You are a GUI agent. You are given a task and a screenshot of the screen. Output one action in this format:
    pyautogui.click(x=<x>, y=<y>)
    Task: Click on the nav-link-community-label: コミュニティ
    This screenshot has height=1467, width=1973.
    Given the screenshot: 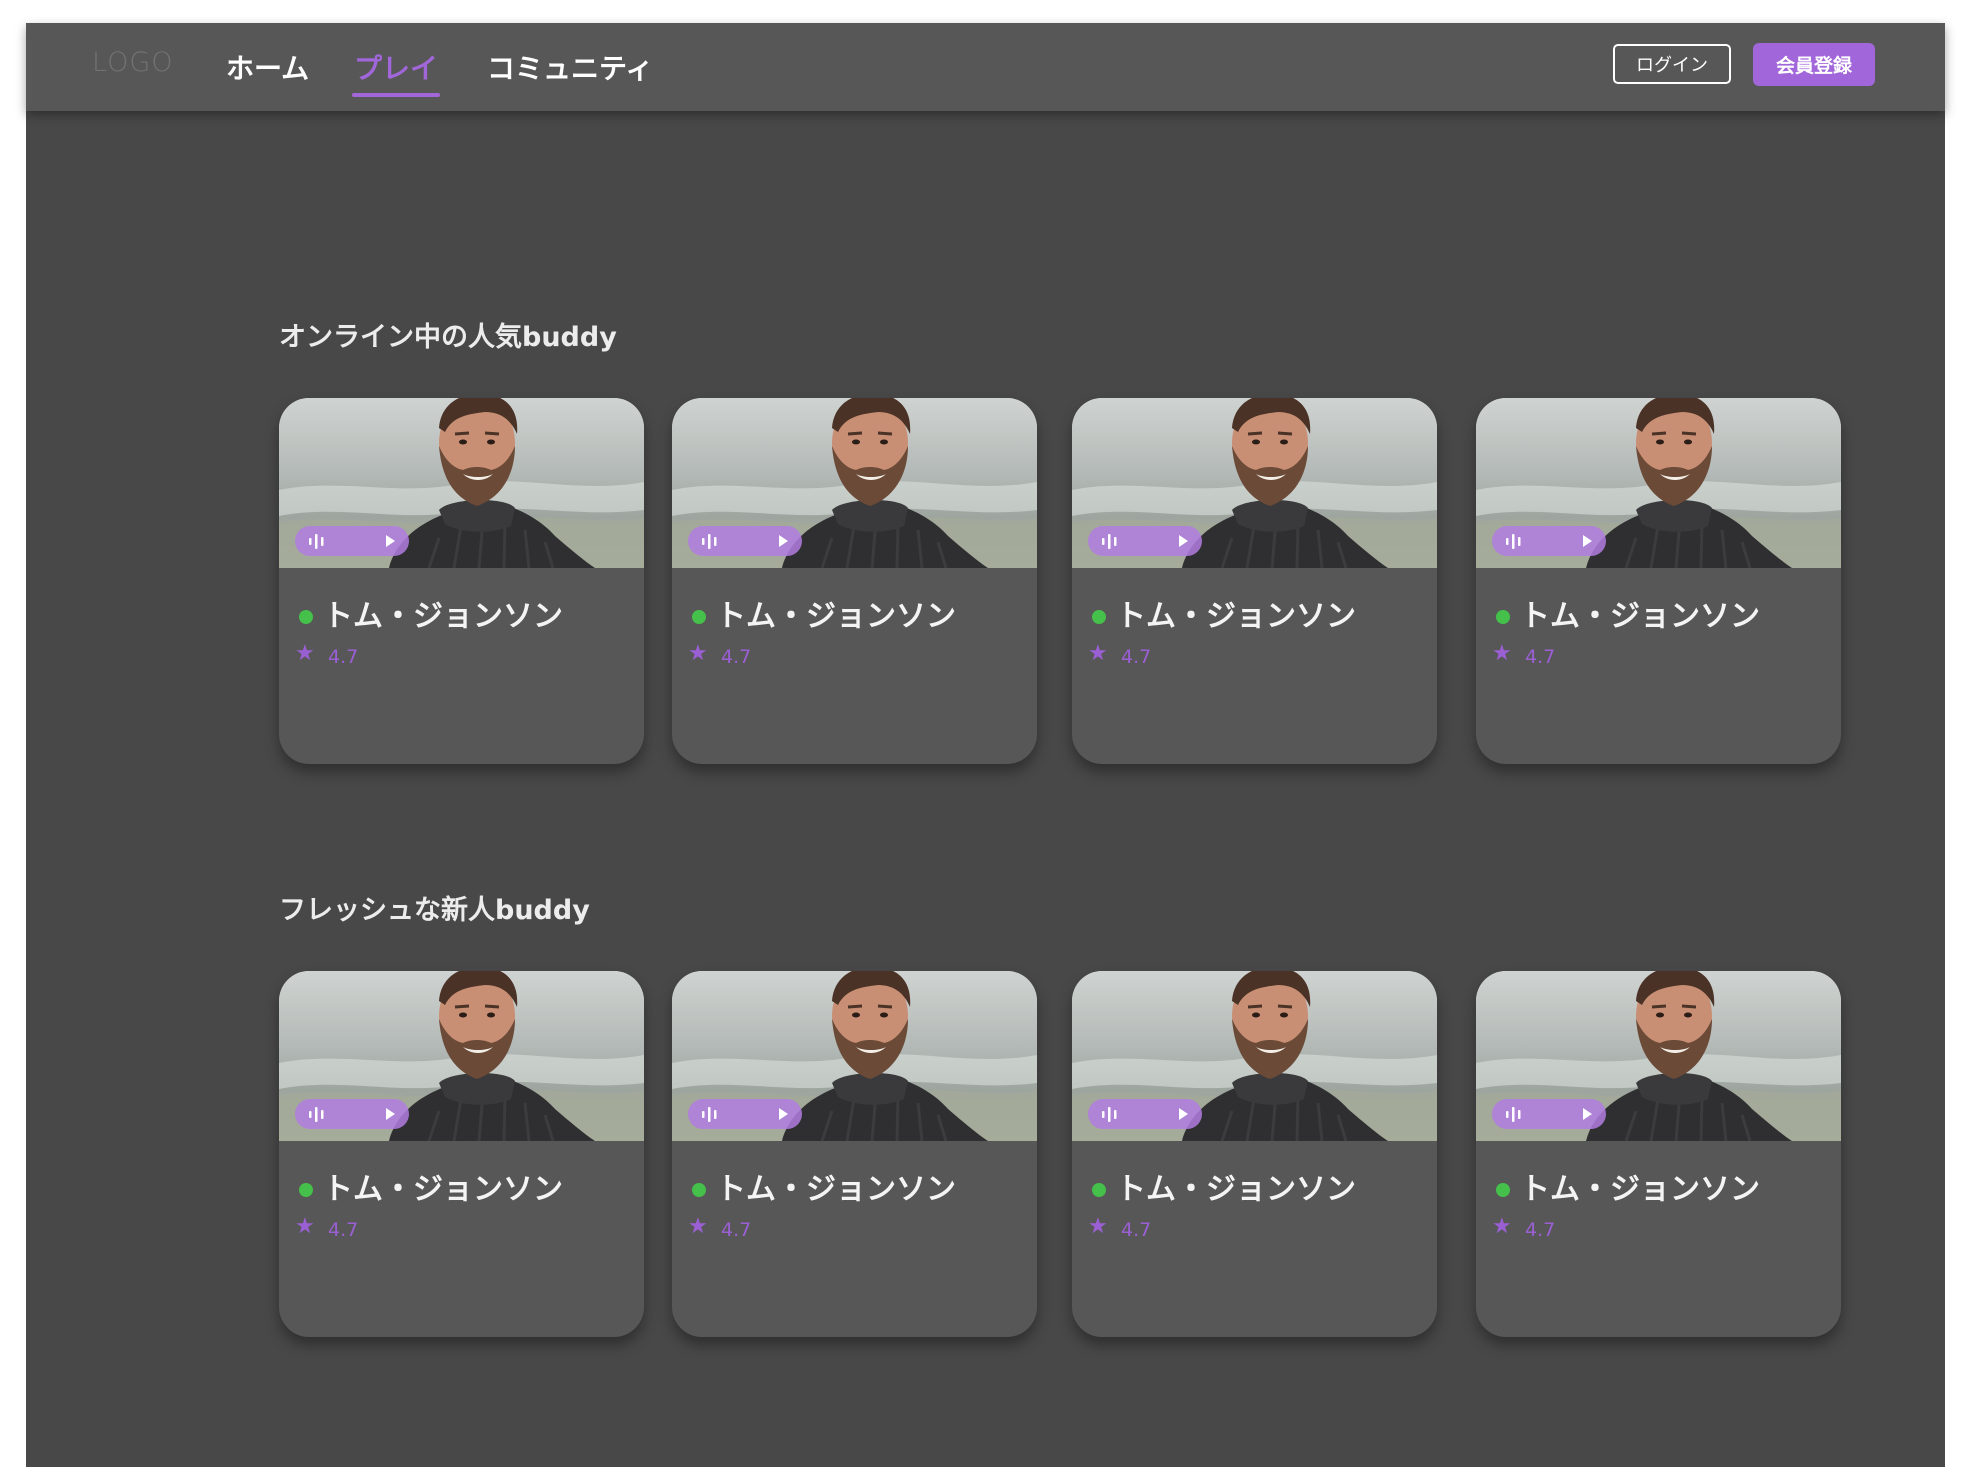 What is the action you would take?
    pyautogui.click(x=570, y=68)
    